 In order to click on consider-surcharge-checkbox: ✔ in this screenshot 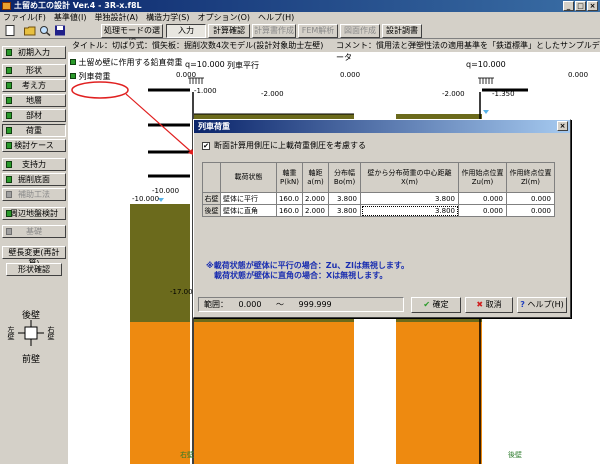, I will do `click(206, 146)`.